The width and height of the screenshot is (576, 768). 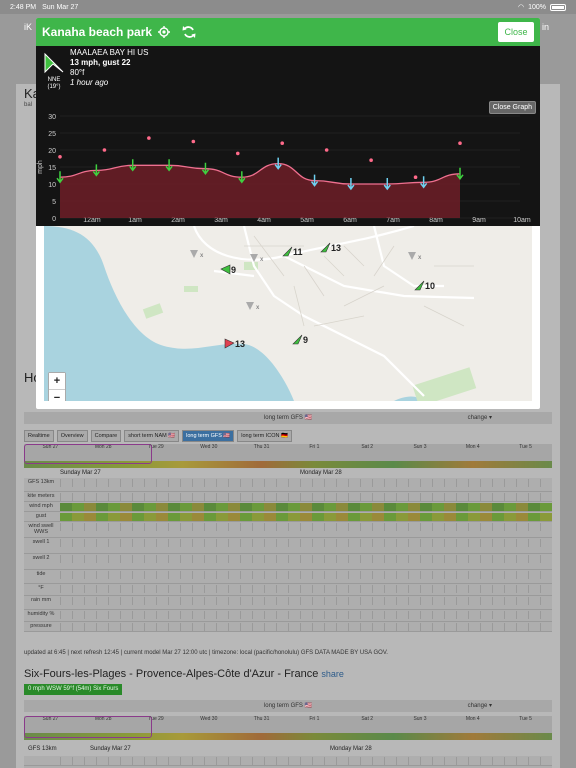 I want to click on wind-marker: 11, so click(x=292, y=251).